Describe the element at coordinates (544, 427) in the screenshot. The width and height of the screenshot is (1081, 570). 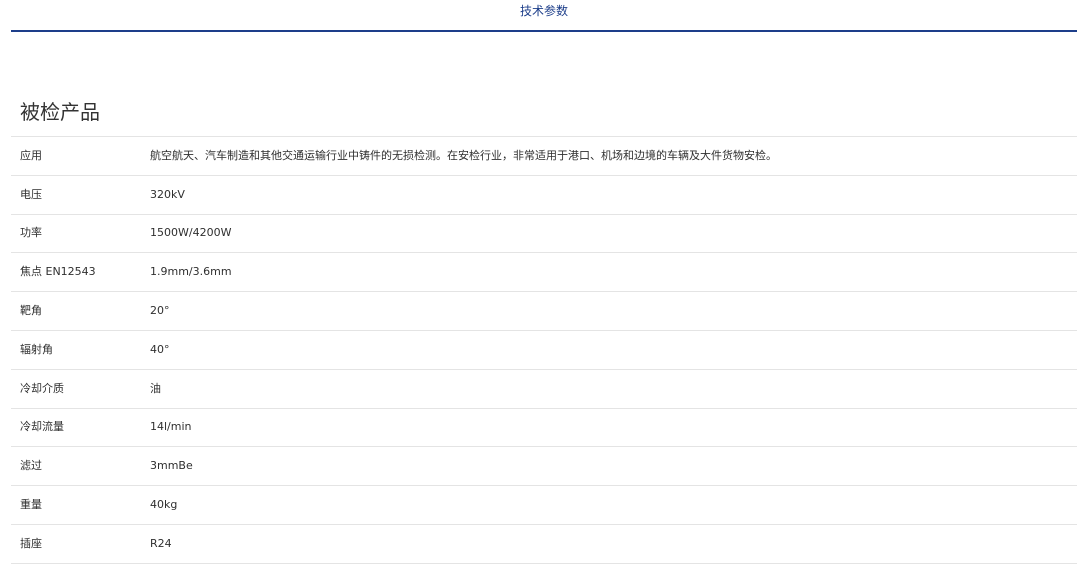
I see `table-row: 冷却流量 14l/min` at that location.